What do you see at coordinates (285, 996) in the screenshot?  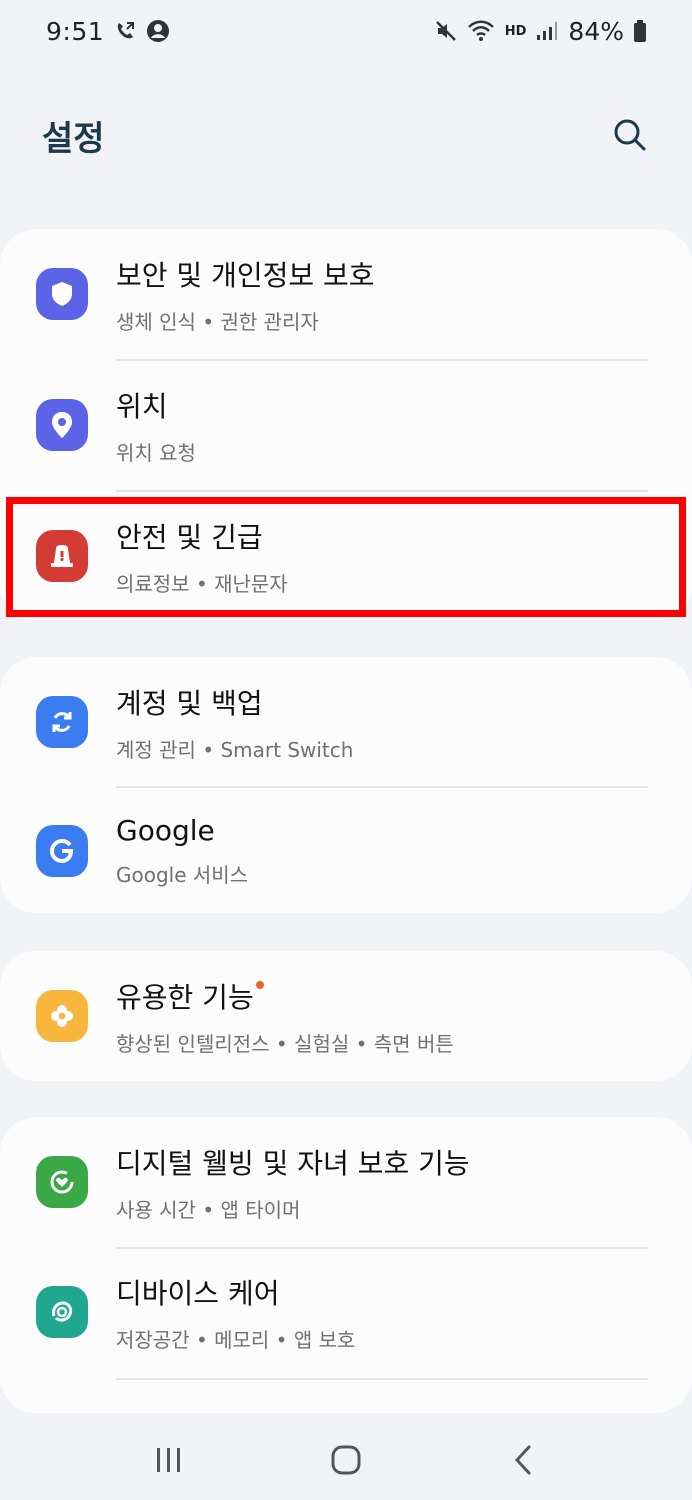 I see `settings-item-title: 유용한 기능` at bounding box center [285, 996].